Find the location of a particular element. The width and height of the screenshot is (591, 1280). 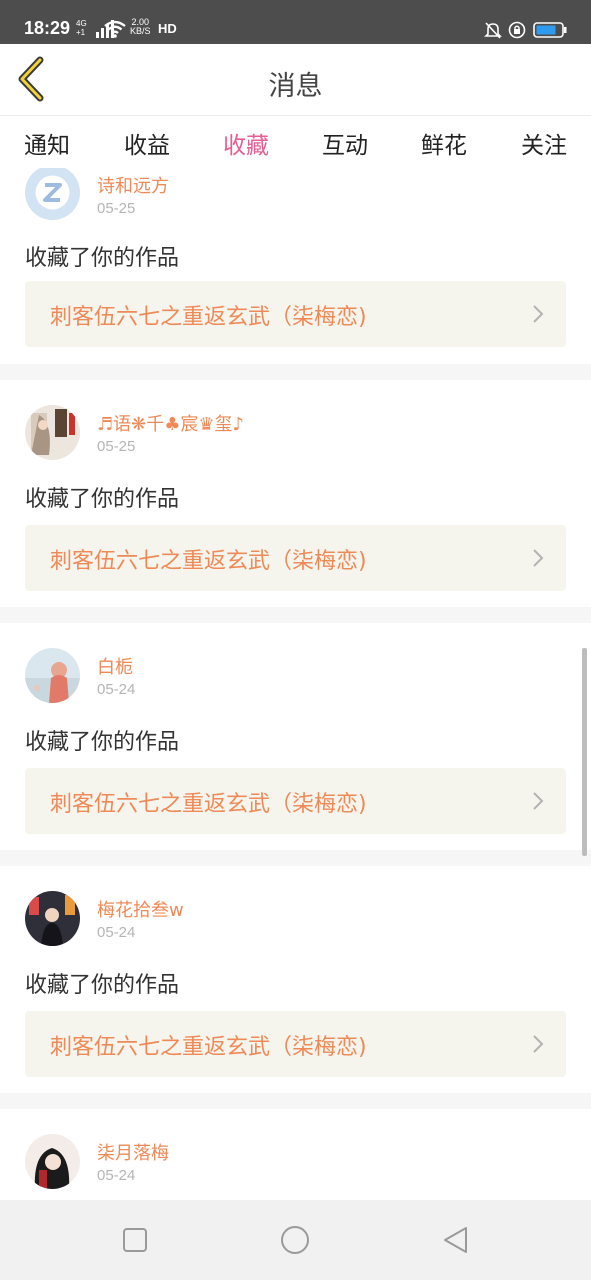

page-title: 消息 is located at coordinates (295, 86).